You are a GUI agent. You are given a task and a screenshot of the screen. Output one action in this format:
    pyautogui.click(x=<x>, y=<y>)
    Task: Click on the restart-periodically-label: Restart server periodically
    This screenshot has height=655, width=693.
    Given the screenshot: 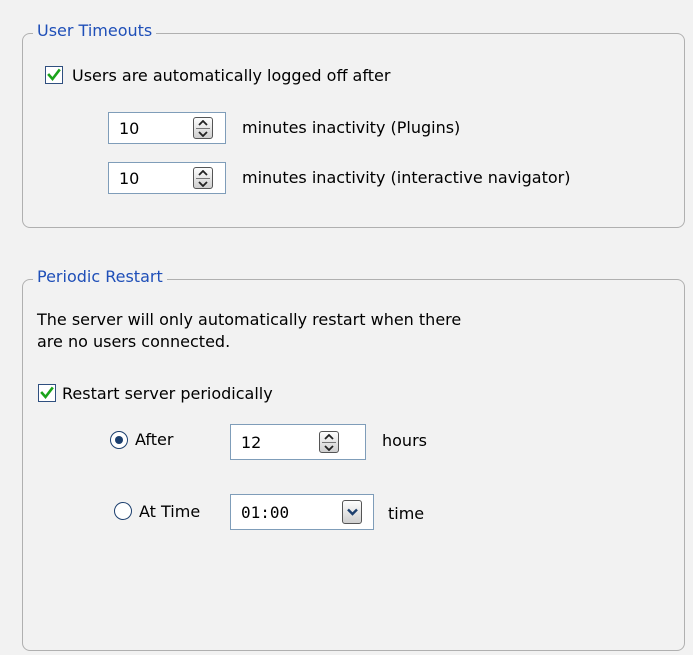 What is the action you would take?
    pyautogui.click(x=167, y=393)
    